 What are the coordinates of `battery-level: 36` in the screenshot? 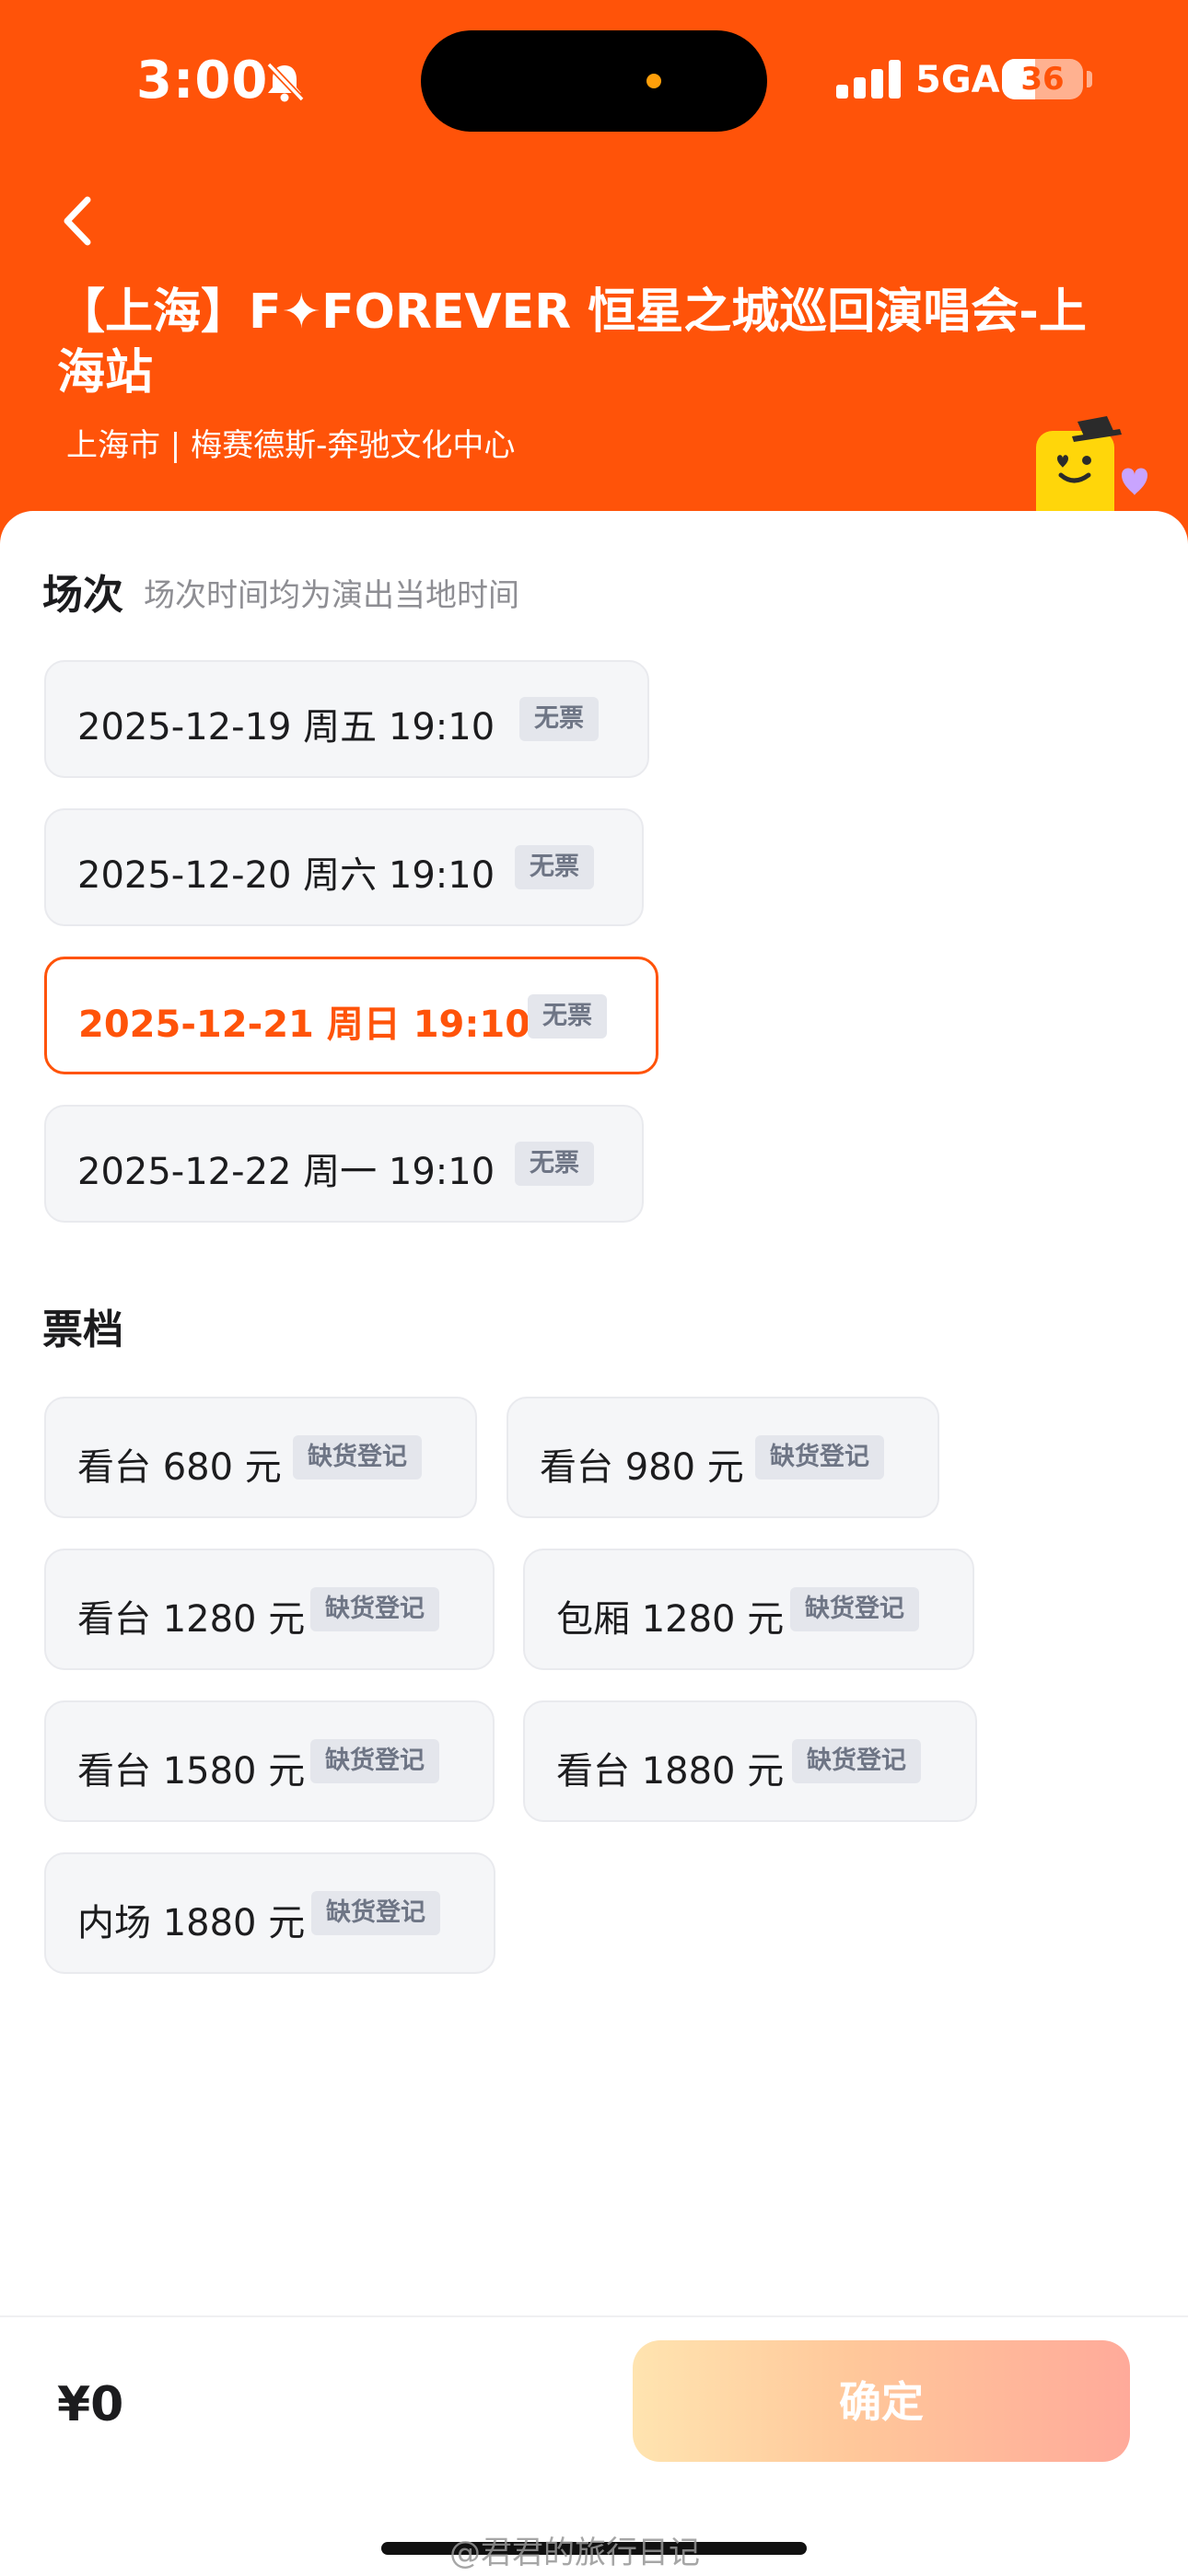 It's located at (1042, 79).